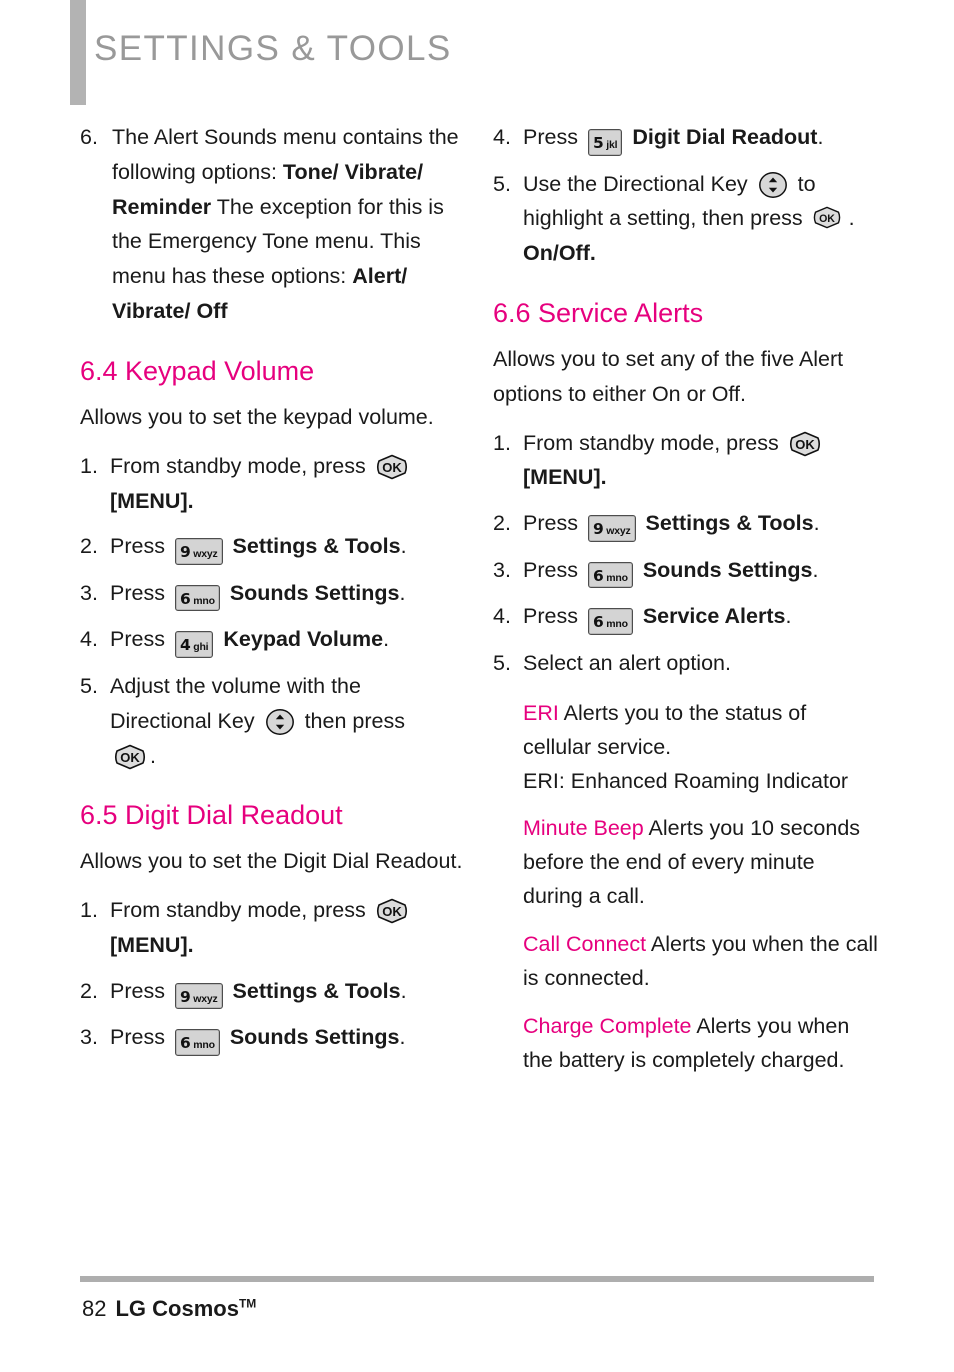  What do you see at coordinates (725, 137) in the screenshot?
I see `step-menu-label: Digit Dial Readout` at bounding box center [725, 137].